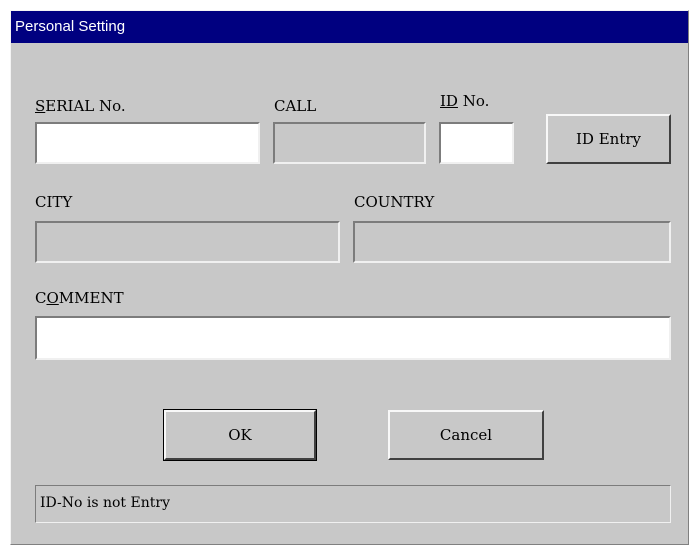 Image resolution: width=697 pixels, height=548 pixels. Describe the element at coordinates (466, 435) in the screenshot. I see `cancel-button: Cancel` at that location.